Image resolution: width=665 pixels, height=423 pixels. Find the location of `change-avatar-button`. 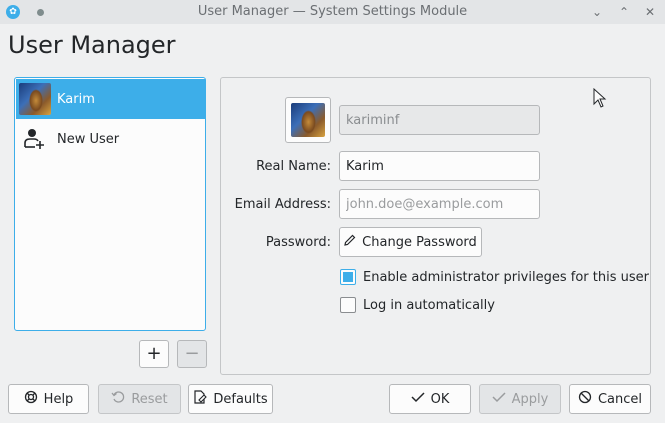

change-avatar-button is located at coordinates (308, 120).